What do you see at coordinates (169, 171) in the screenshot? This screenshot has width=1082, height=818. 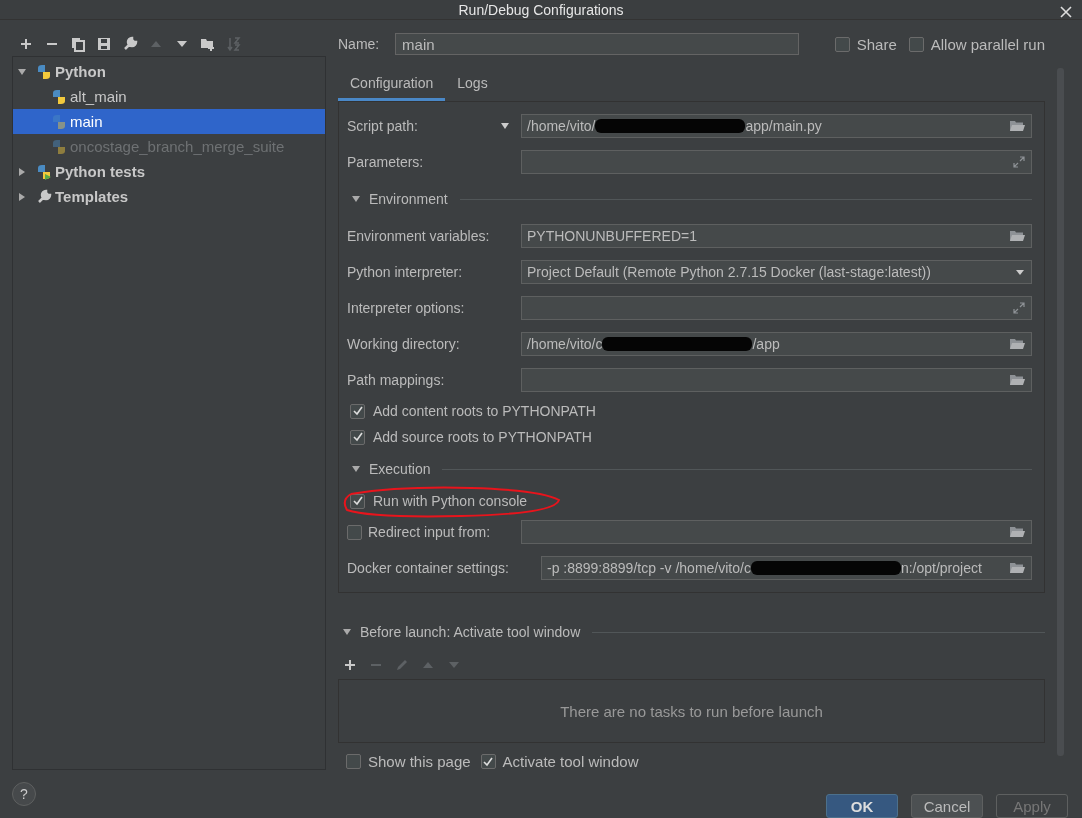 I see `tree-item: Python tests` at bounding box center [169, 171].